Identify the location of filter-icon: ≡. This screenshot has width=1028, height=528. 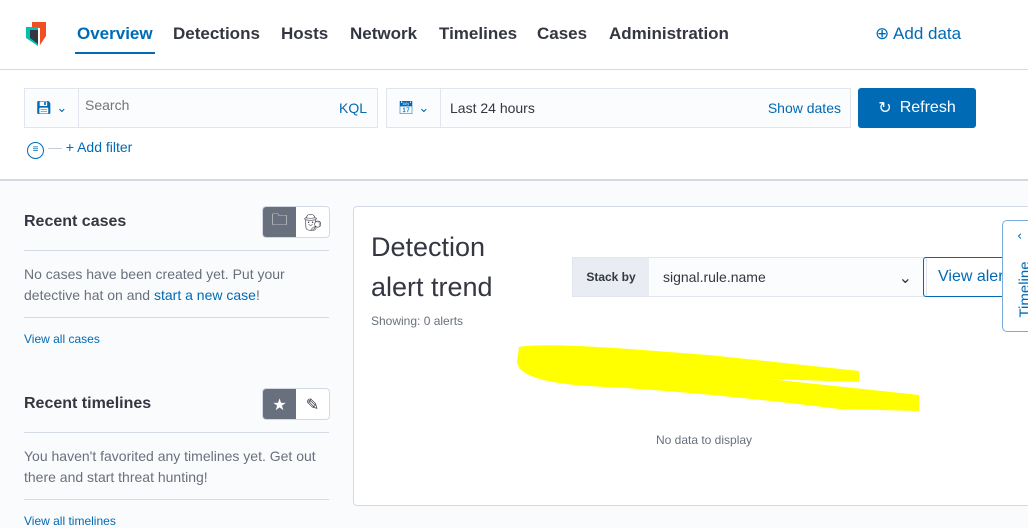
(35, 150).